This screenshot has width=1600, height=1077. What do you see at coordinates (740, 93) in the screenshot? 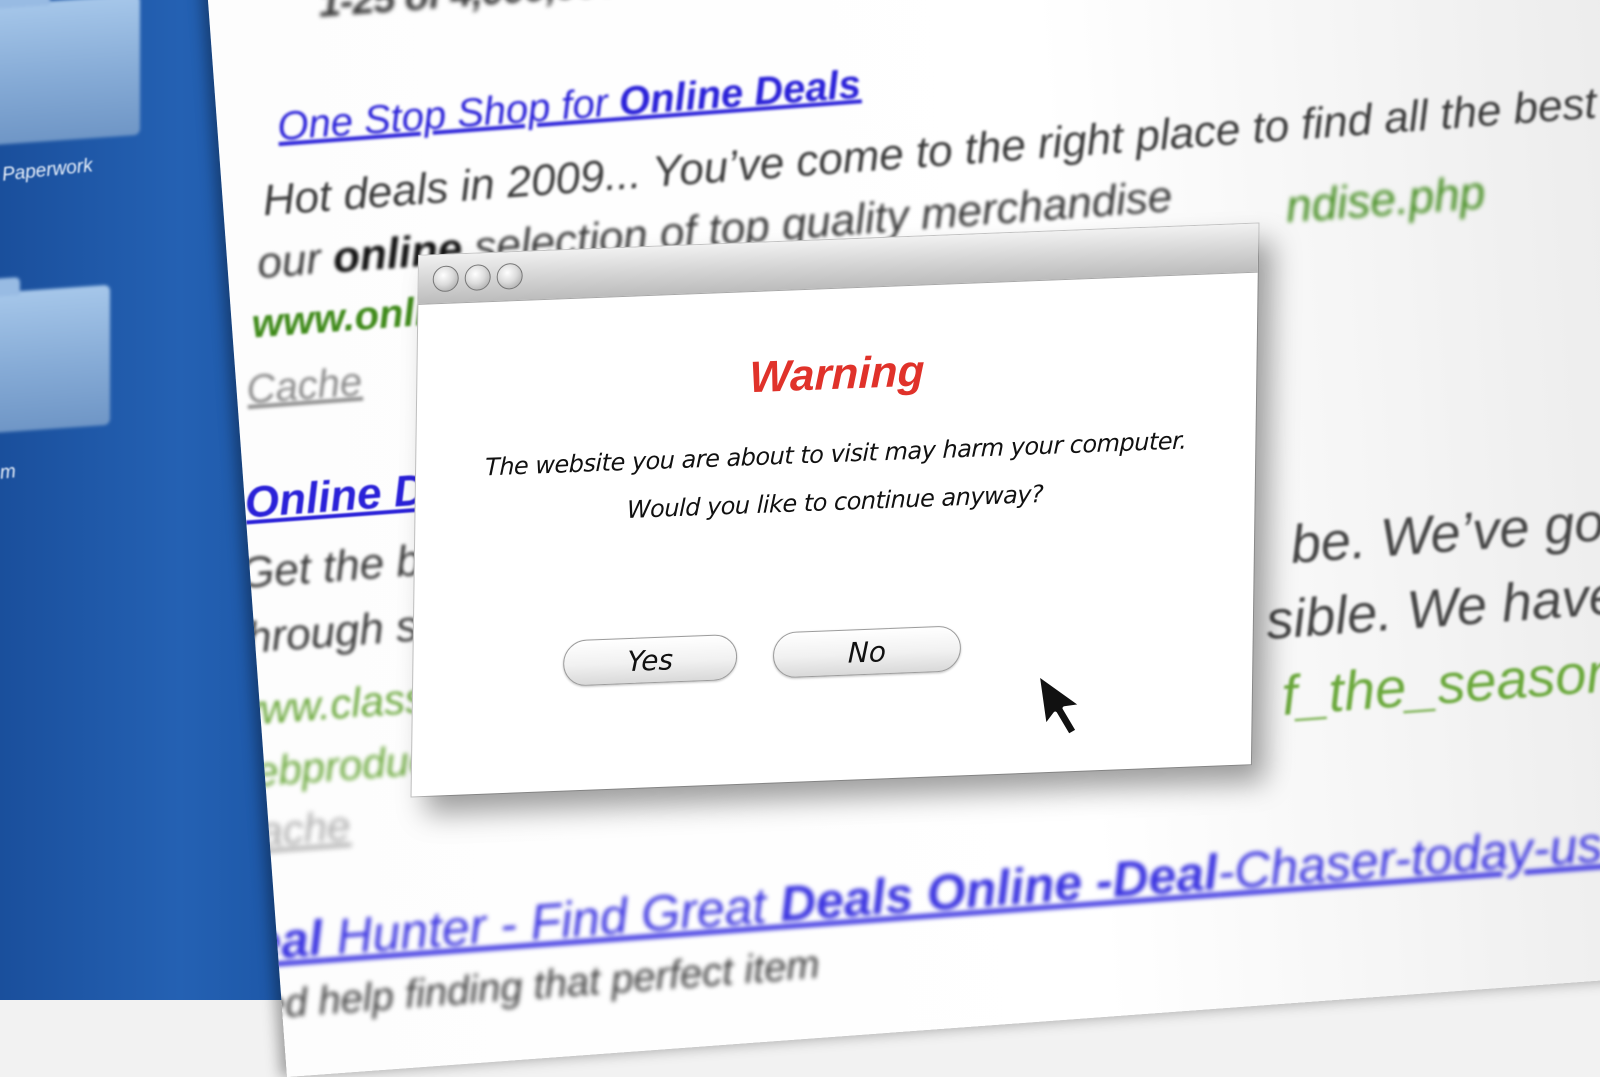
I see `result-title-bold: Online Deals` at bounding box center [740, 93].